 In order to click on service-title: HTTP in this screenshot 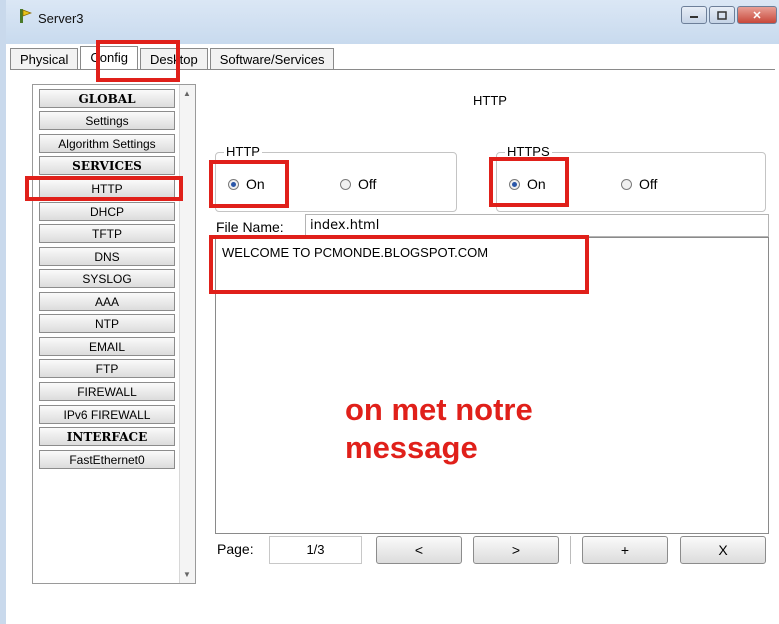, I will do `click(490, 100)`.